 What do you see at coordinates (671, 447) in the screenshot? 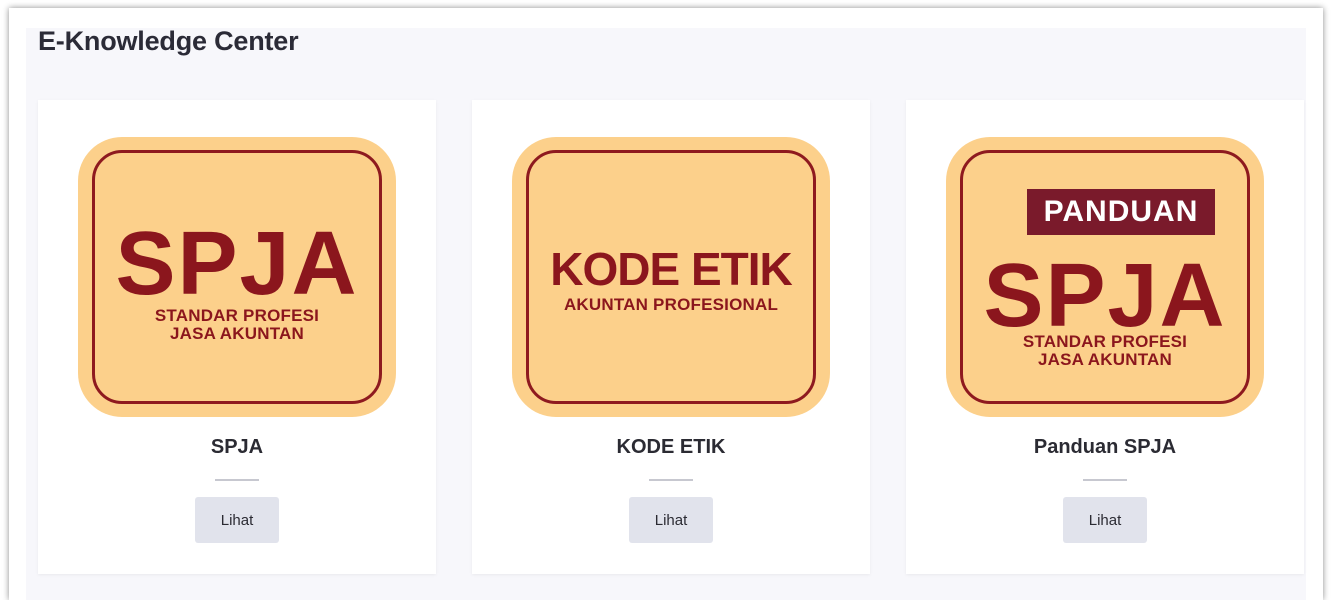
I see `card-title: KODE ETIK` at bounding box center [671, 447].